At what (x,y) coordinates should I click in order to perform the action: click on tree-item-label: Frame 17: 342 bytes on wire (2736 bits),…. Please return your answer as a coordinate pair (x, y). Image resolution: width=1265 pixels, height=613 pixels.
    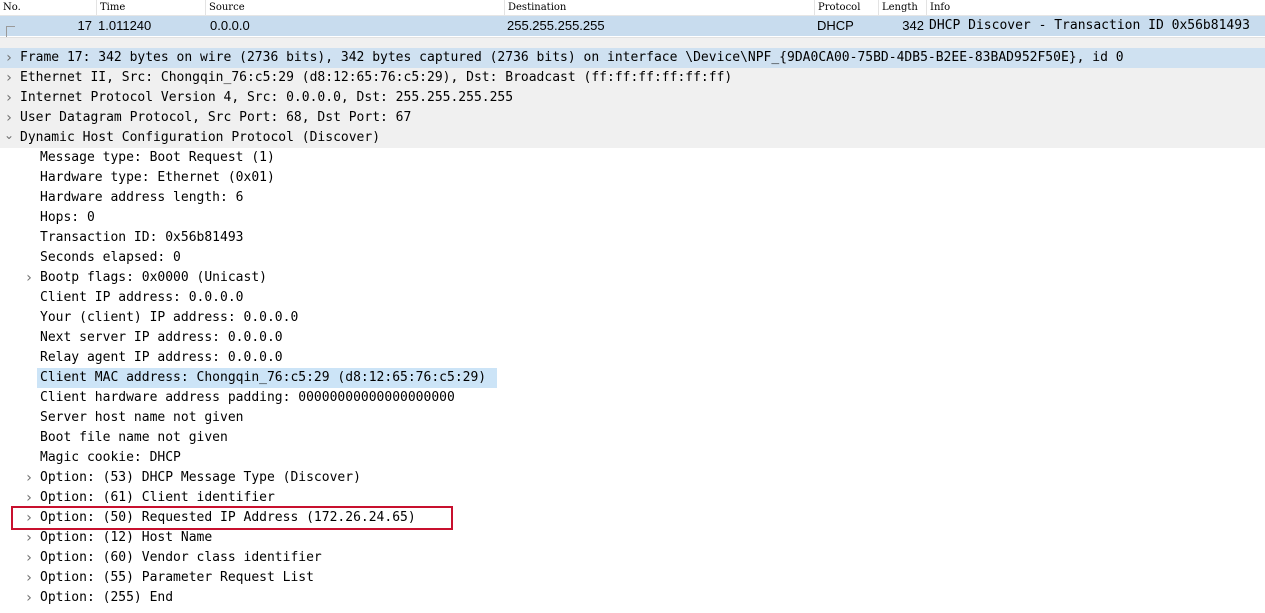
    Looking at the image, I should click on (572, 57).